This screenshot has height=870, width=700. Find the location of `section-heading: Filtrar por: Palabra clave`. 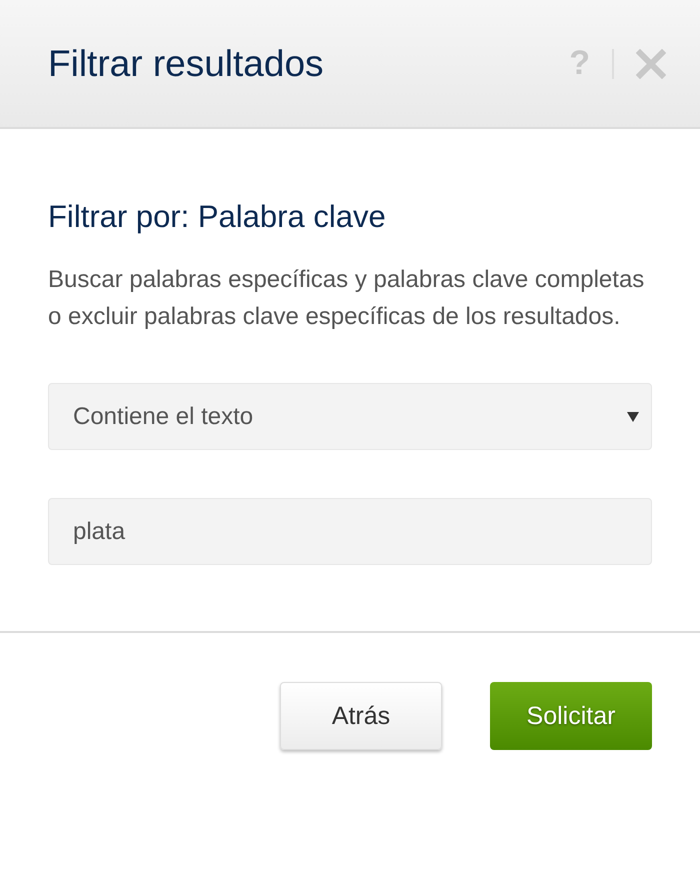

section-heading: Filtrar por: Palabra clave is located at coordinates (217, 217).